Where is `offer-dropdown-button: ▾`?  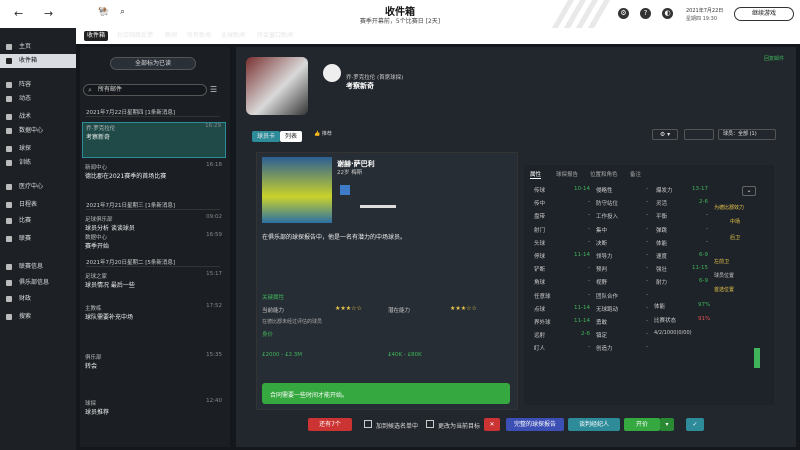 offer-dropdown-button: ▾ is located at coordinates (667, 424).